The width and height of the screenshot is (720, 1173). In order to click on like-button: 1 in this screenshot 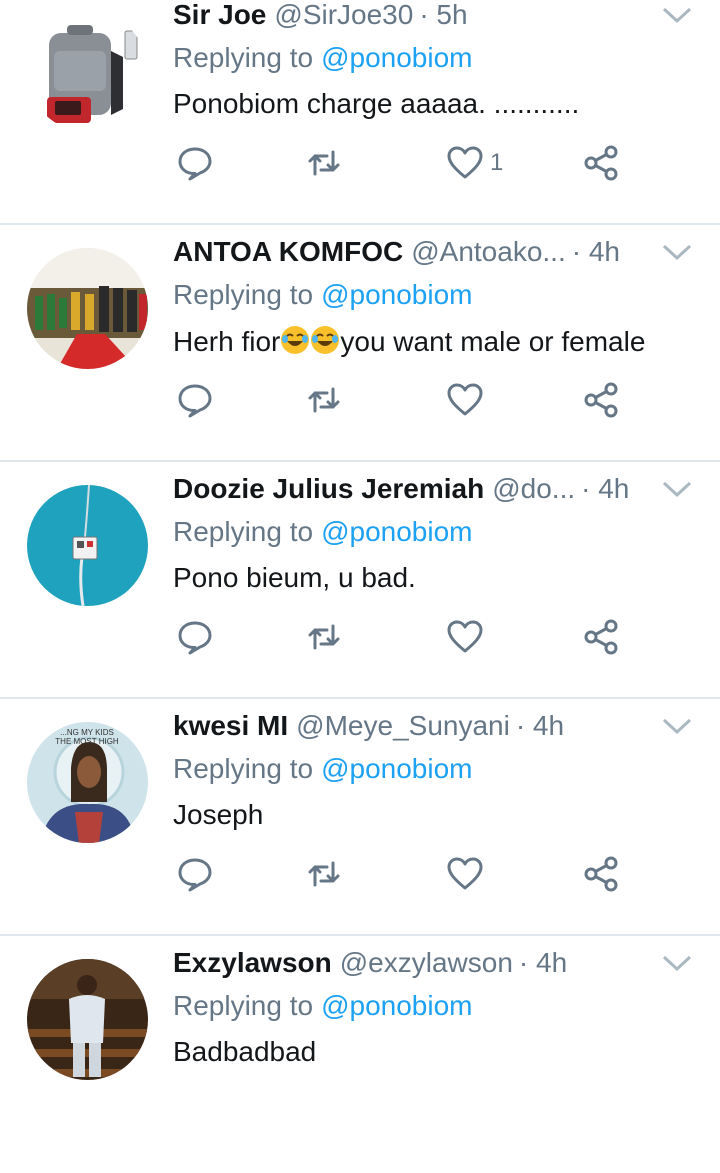, I will do `click(474, 163)`.